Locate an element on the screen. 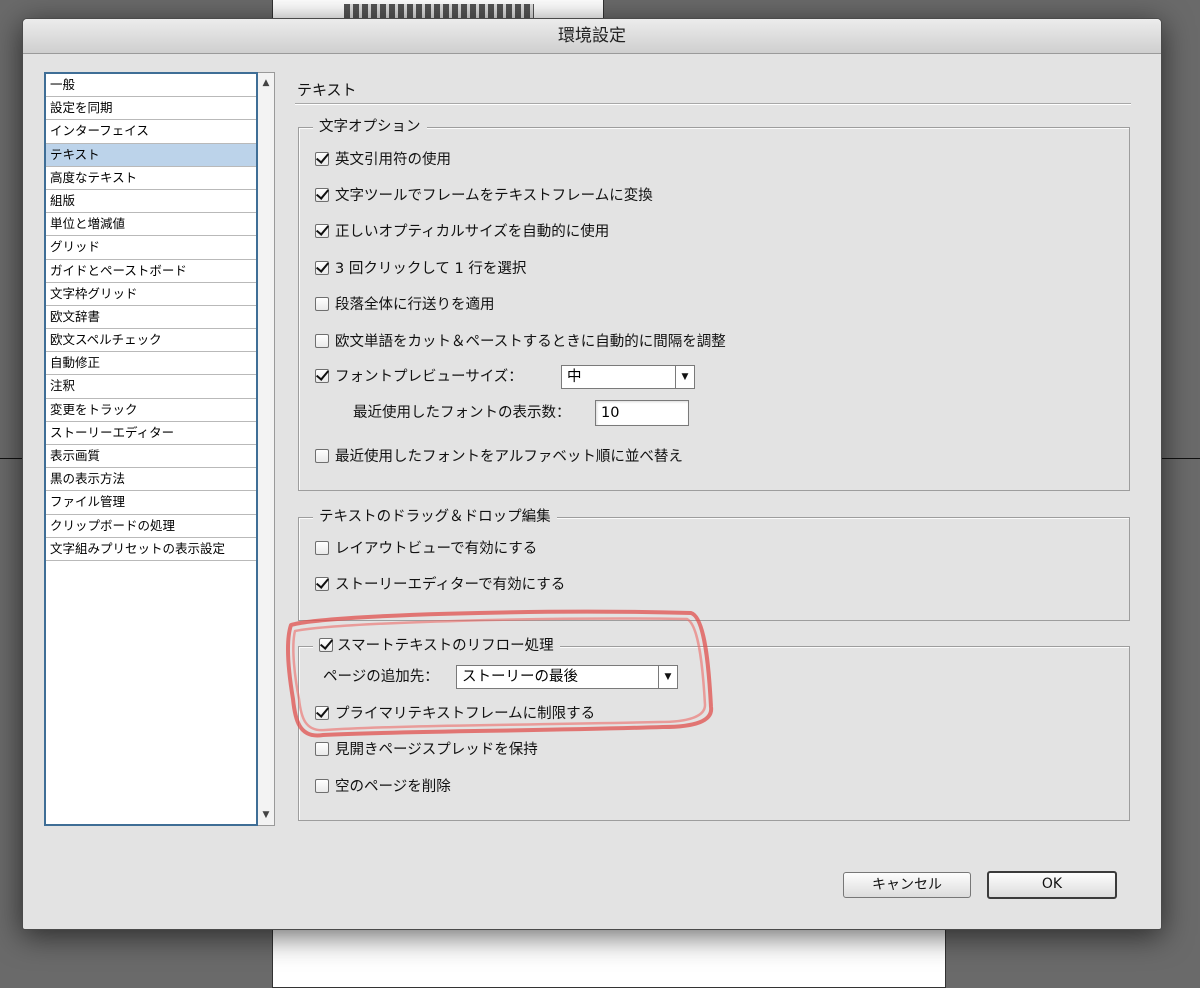 The width and height of the screenshot is (1200, 988). recent-fonts-count-value: 10 is located at coordinates (610, 413).